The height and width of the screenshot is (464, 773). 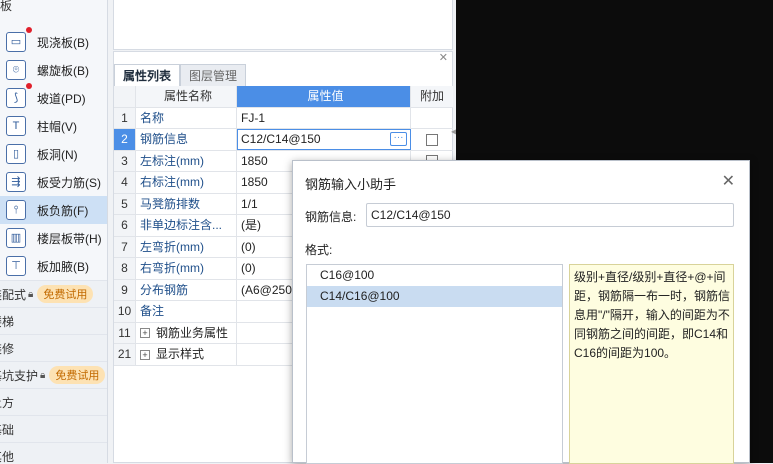 I want to click on property-value-text: C12/C14@150, so click(x=281, y=139).